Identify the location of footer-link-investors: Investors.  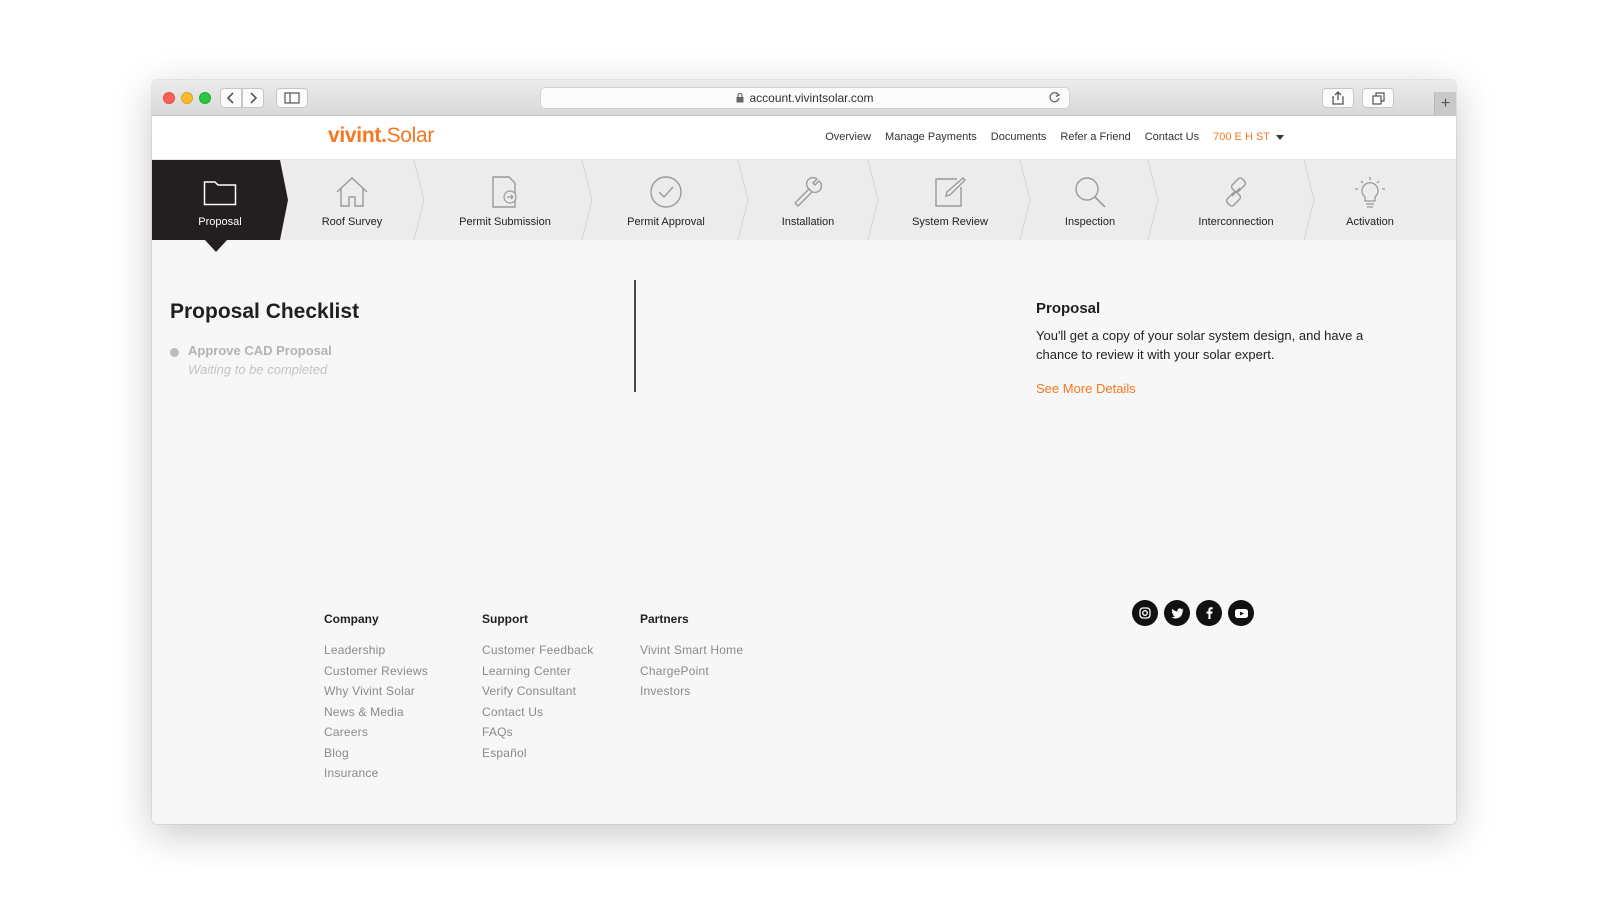
(691, 691).